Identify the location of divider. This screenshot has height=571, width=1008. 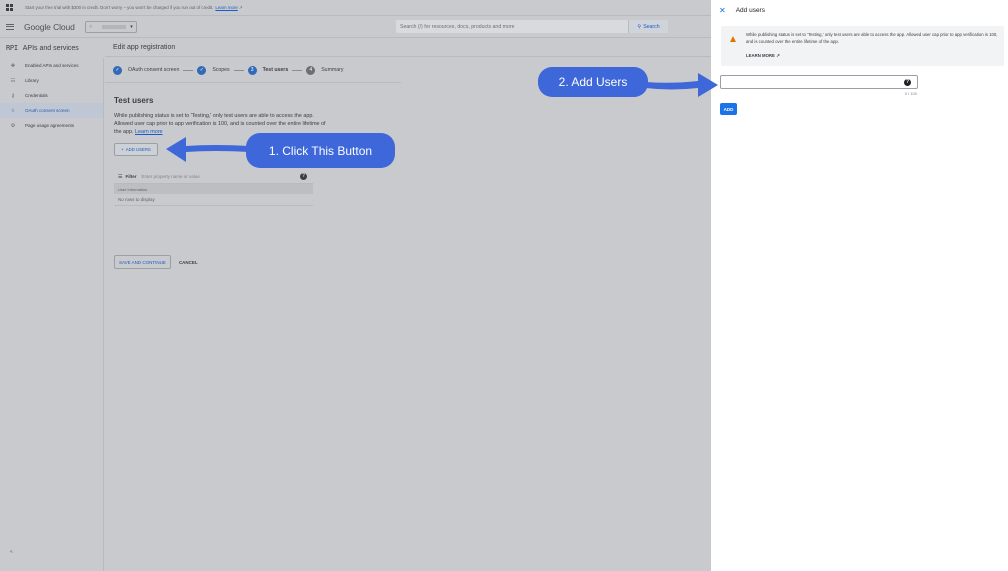
(253, 82).